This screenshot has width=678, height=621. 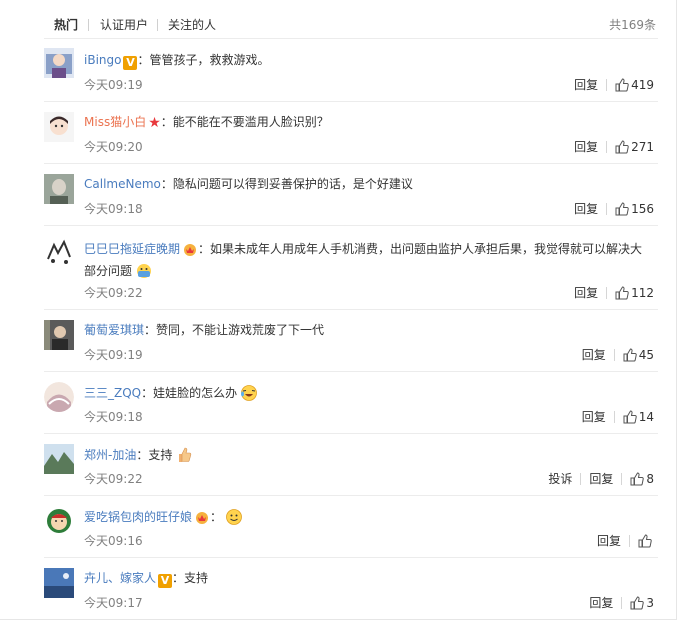 I want to click on comment-count: 共169条, so click(x=632, y=25).